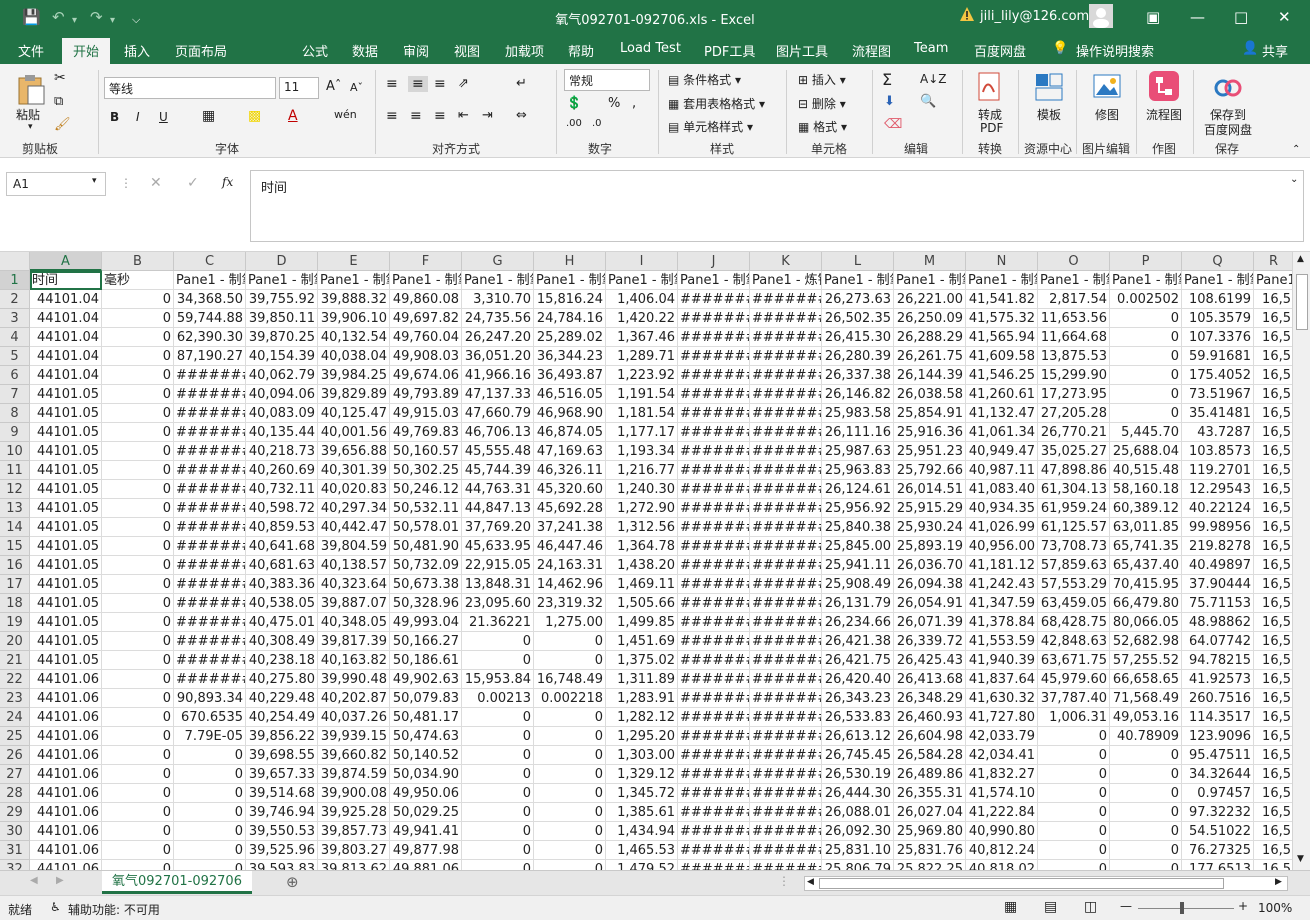  I want to click on cell: 13,848.31, so click(498, 584).